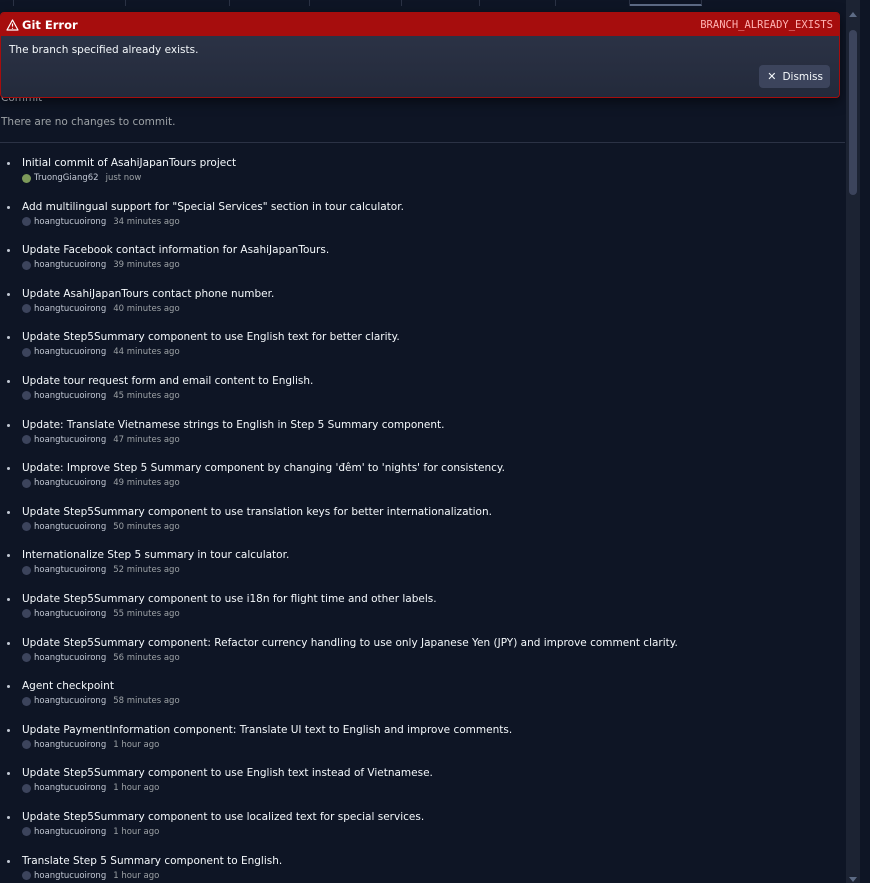  Describe the element at coordinates (766, 24) in the screenshot. I see `error-code: BRANCH_ALREADY_EXISTS` at that location.